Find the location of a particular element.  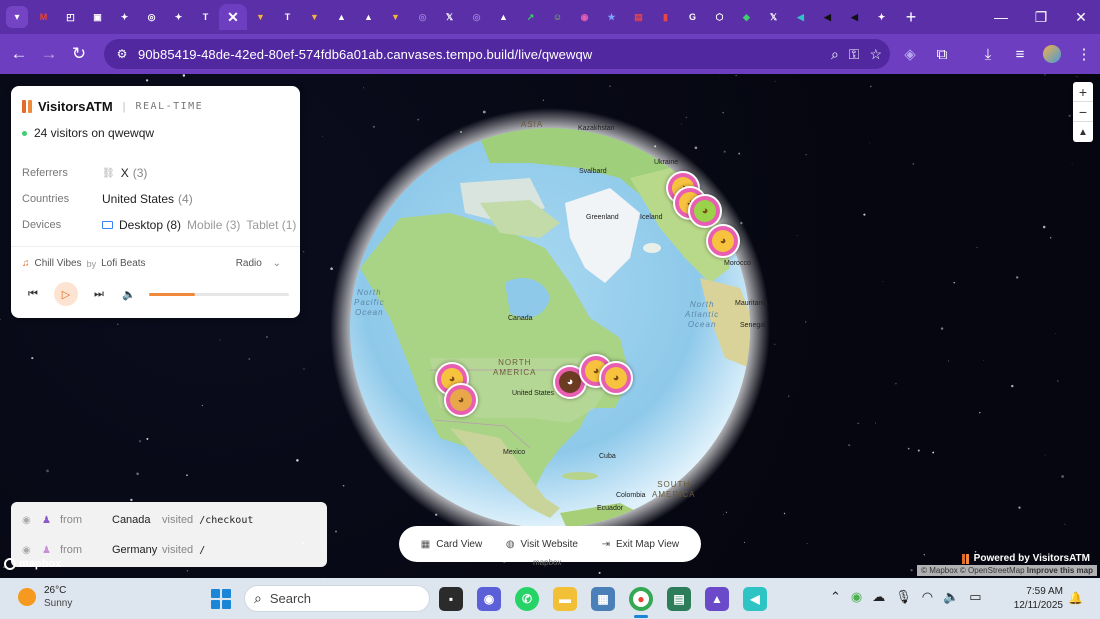

password-key-icon: ⚿ is located at coordinates (854, 54).